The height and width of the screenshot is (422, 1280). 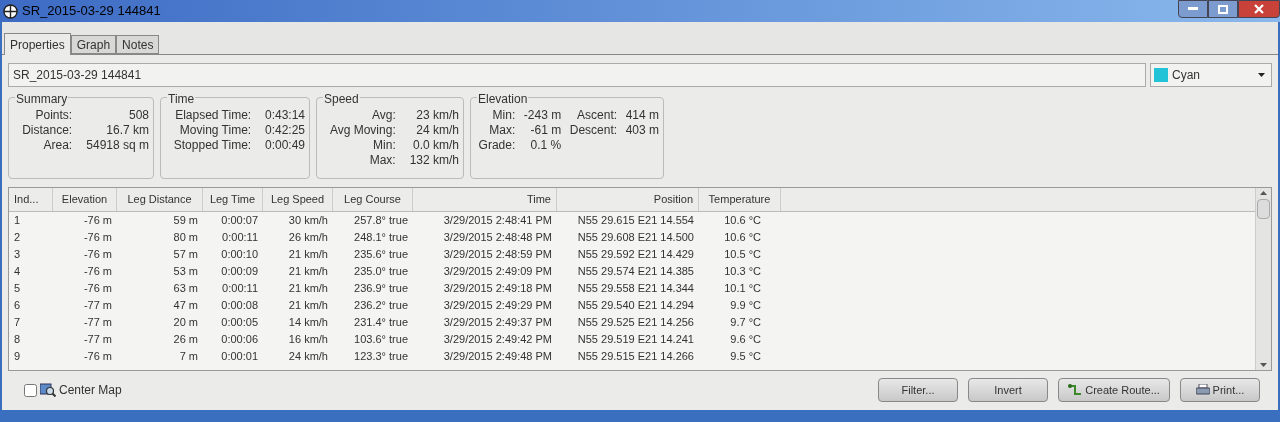 What do you see at coordinates (496, 145) in the screenshot?
I see `field-label: Grade:` at bounding box center [496, 145].